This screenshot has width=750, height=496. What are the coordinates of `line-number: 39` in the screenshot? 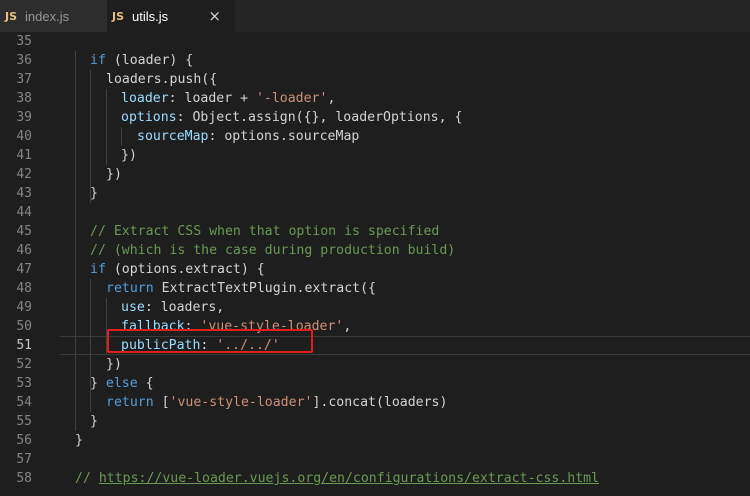 It's located at (24, 117).